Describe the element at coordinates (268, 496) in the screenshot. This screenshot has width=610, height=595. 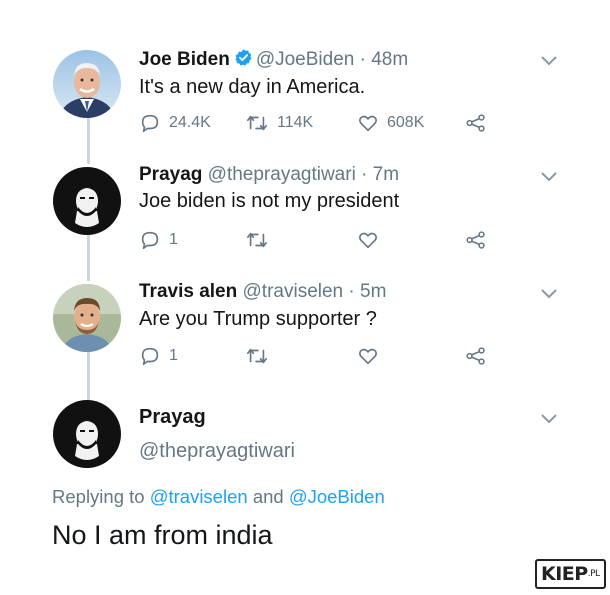
I see `replying-and: and` at that location.